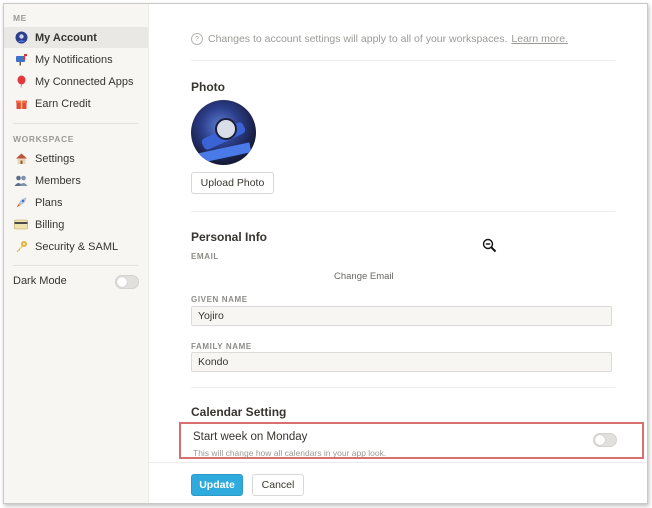 The height and width of the screenshot is (508, 652). I want to click on sidebar-item-security-saml: Security & SAML, so click(76, 246).